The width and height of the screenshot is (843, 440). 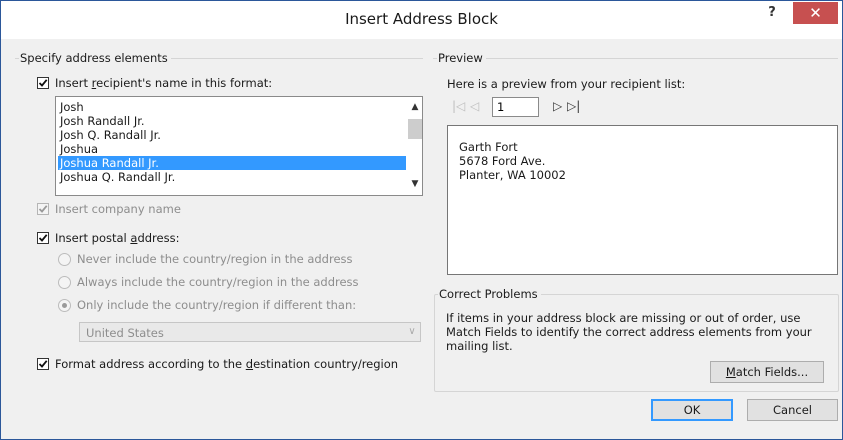 I want to click on dialog-title: Insert Address Block, so click(x=421, y=19).